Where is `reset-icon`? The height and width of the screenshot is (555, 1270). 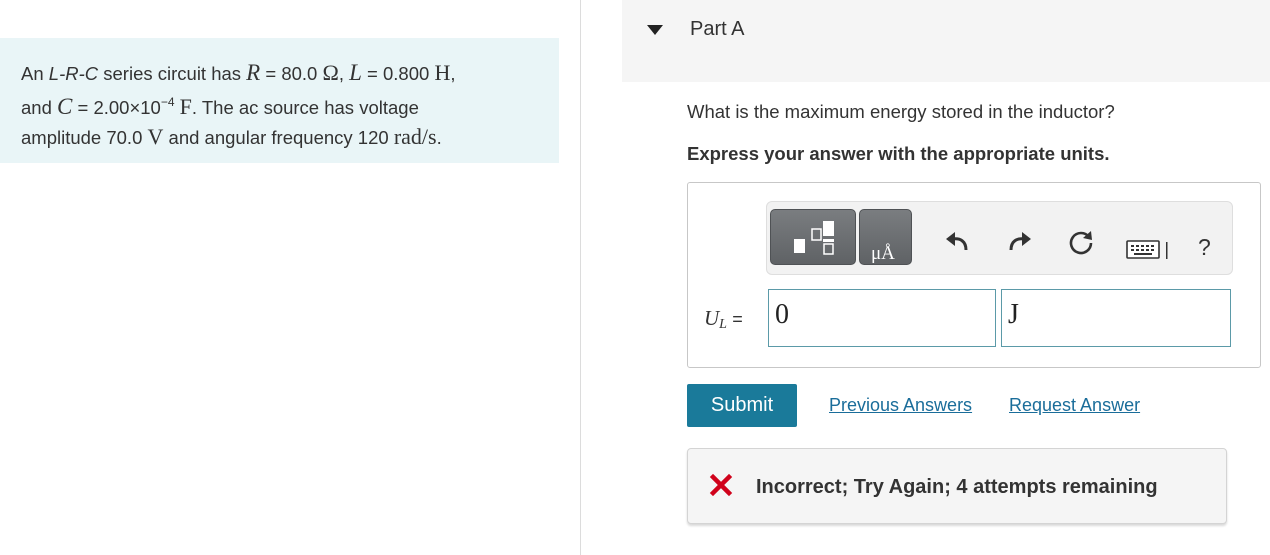
reset-icon is located at coordinates (1081, 242).